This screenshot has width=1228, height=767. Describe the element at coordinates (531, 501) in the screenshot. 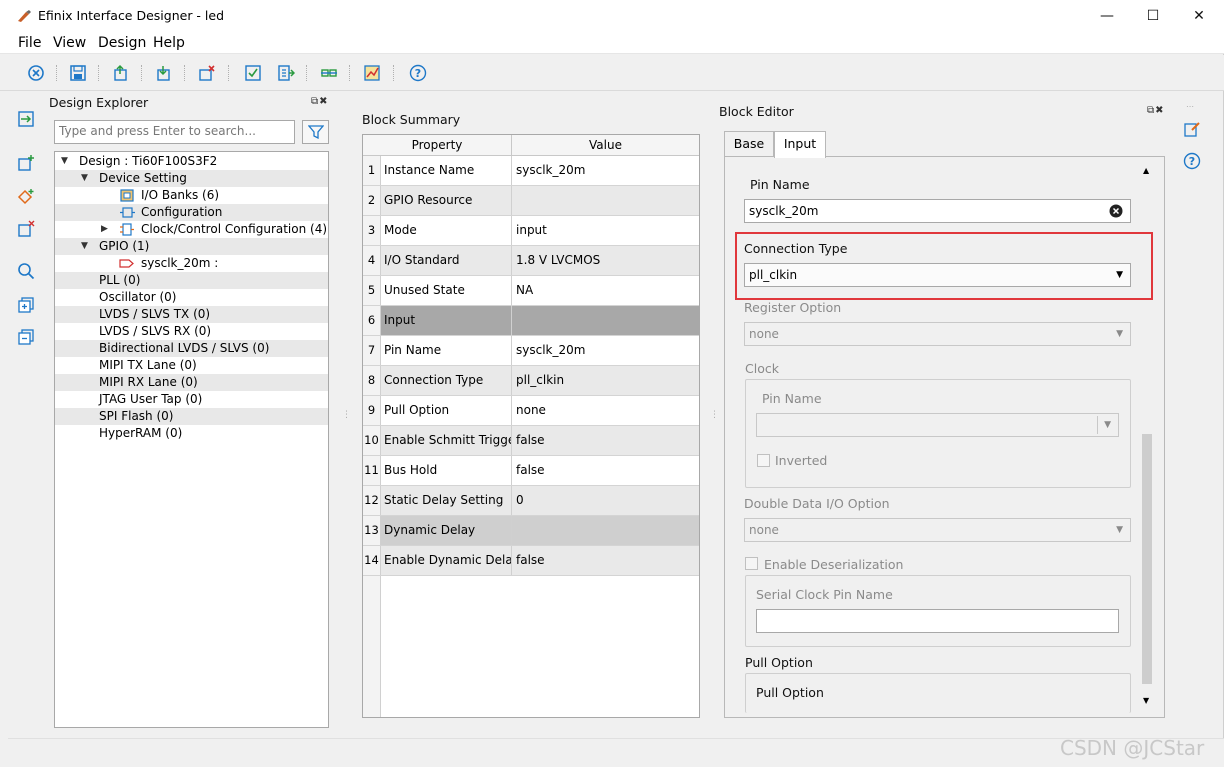

I see `table-row: 12 Static Delay Setting 0` at that location.